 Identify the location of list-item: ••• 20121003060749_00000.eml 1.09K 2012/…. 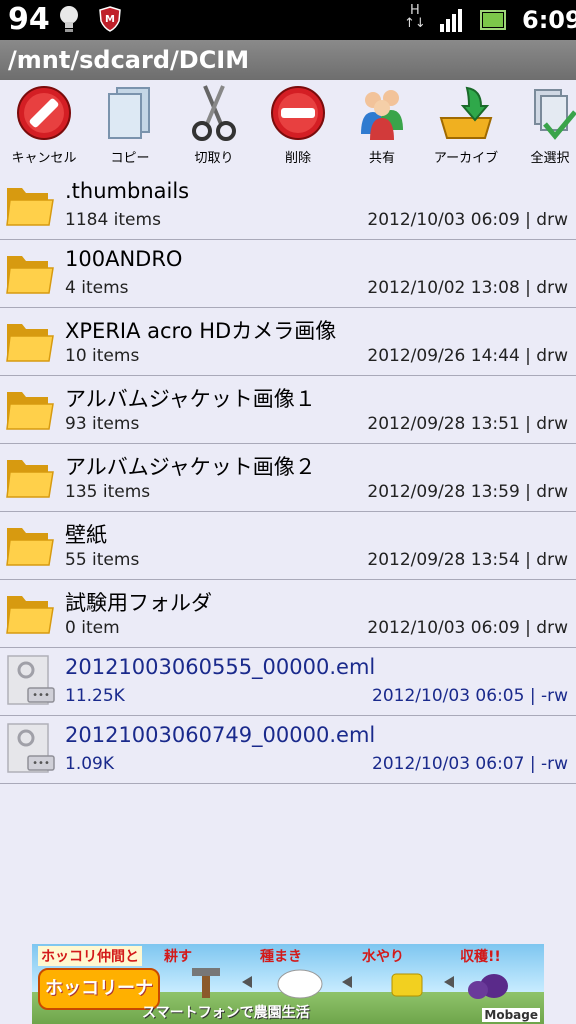
(288, 750).